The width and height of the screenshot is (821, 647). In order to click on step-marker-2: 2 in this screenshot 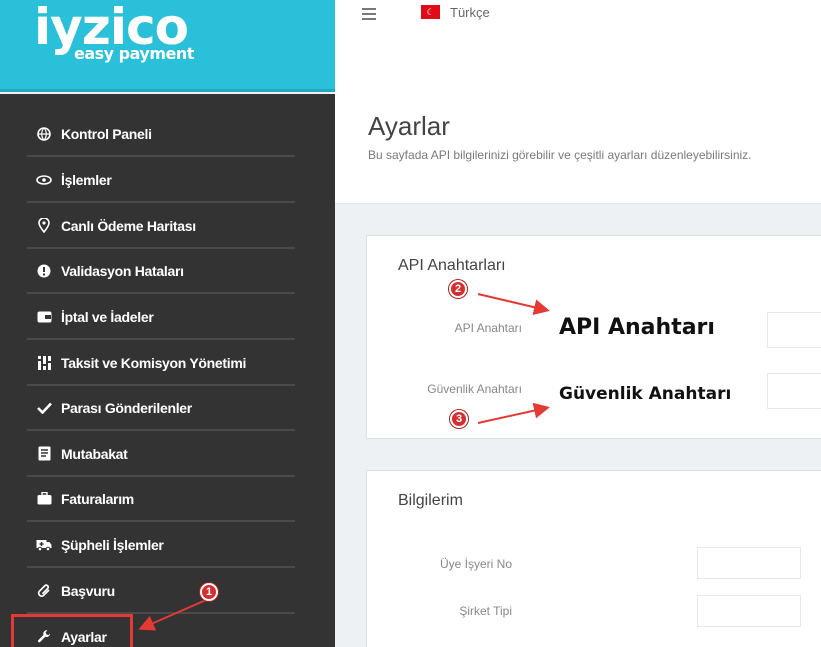, I will do `click(458, 289)`.